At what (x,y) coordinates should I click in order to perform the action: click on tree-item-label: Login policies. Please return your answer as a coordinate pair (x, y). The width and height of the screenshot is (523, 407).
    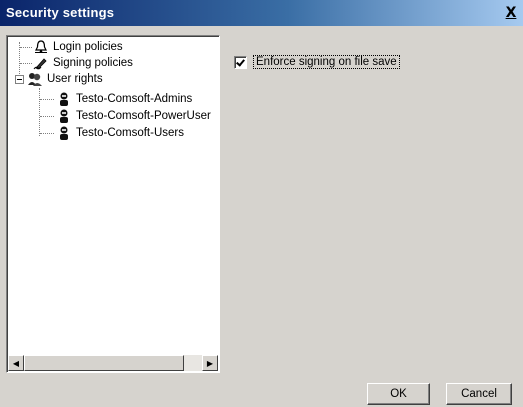
    Looking at the image, I should click on (88, 47).